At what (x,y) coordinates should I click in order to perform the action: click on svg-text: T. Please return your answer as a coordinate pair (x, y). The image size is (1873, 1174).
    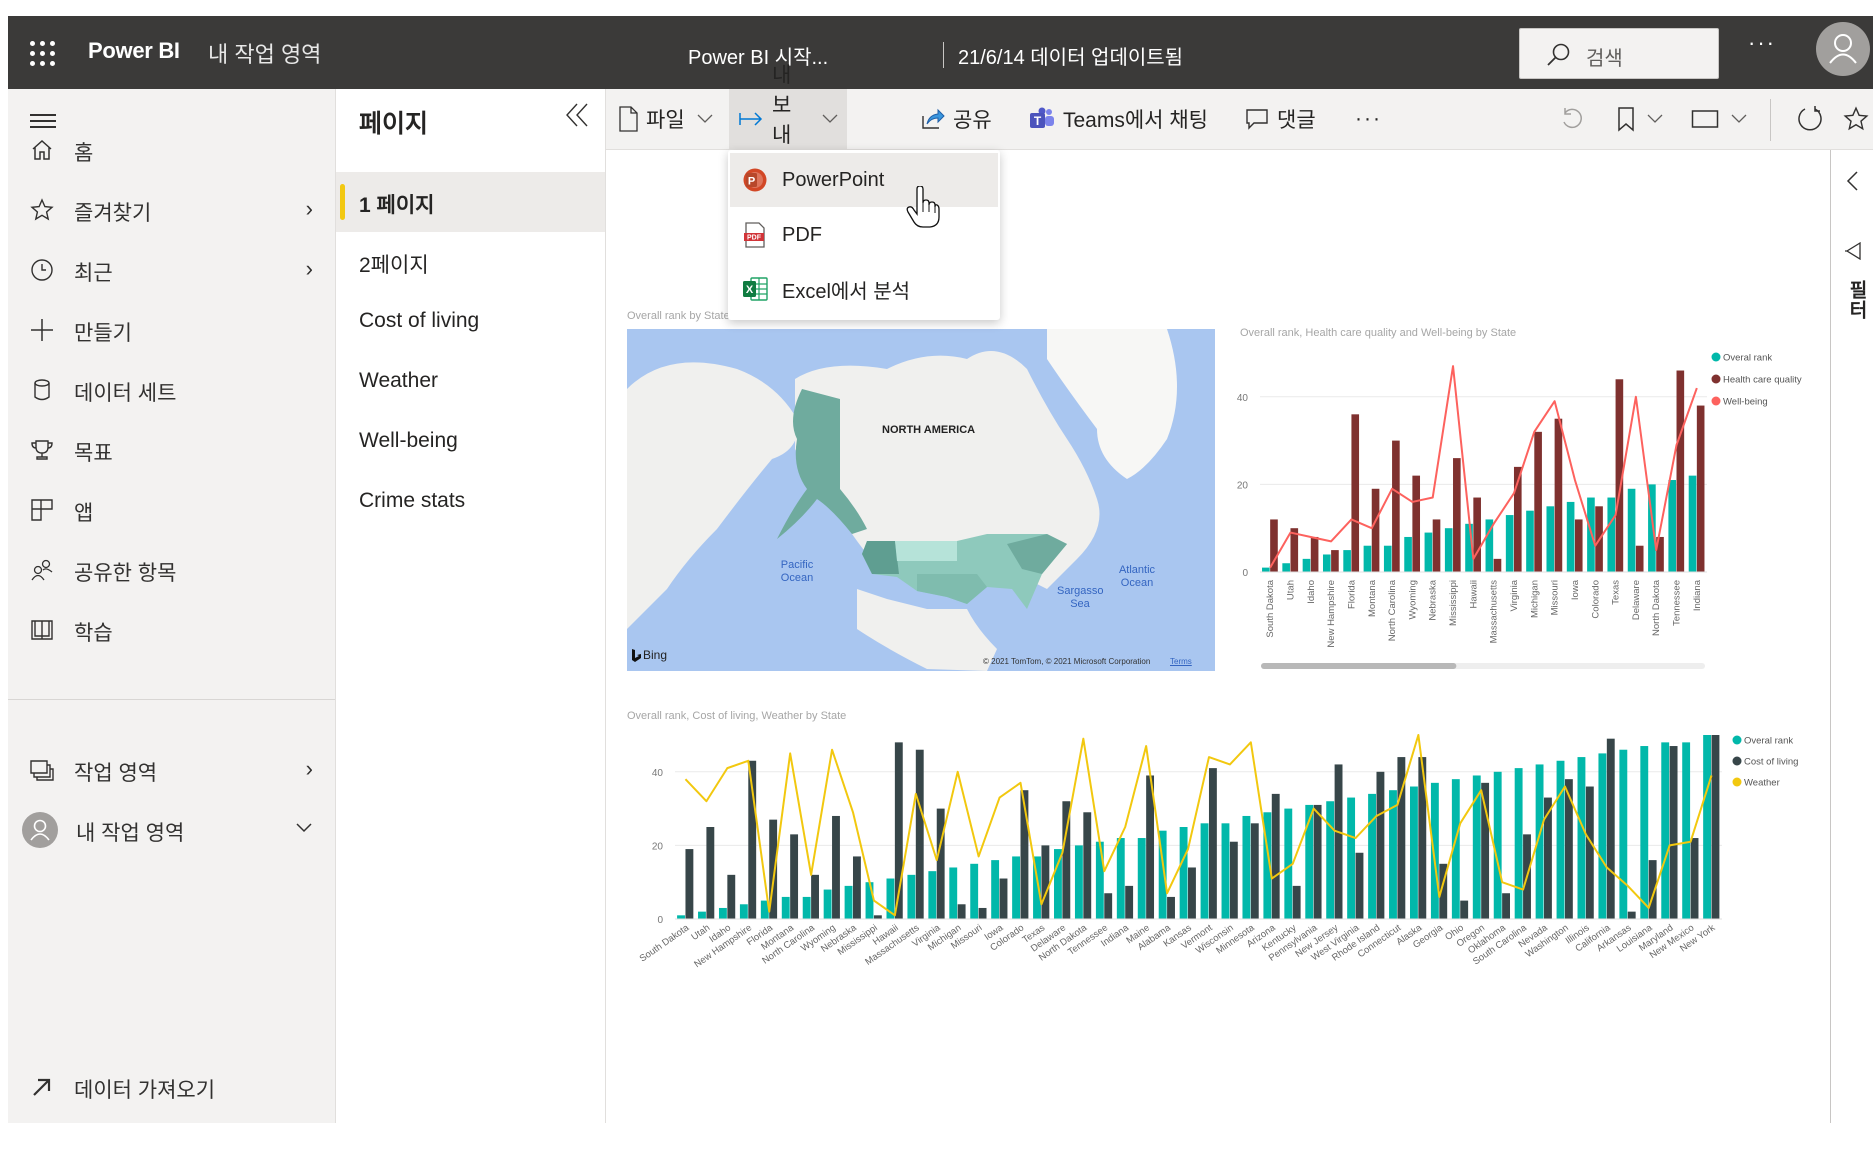
    Looking at the image, I should click on (1038, 121).